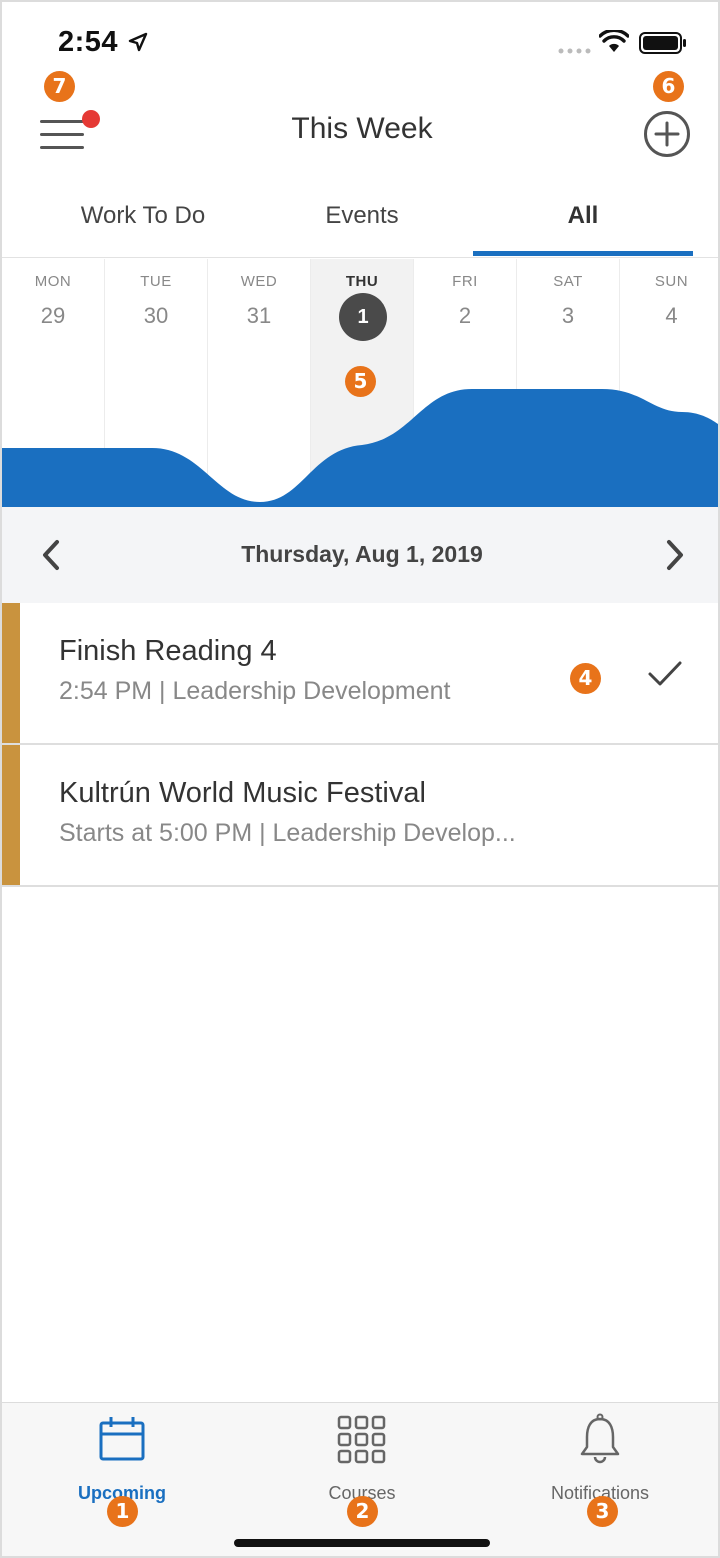 The image size is (720, 1558). Describe the element at coordinates (583, 216) in the screenshot. I see `tab-all: All` at that location.